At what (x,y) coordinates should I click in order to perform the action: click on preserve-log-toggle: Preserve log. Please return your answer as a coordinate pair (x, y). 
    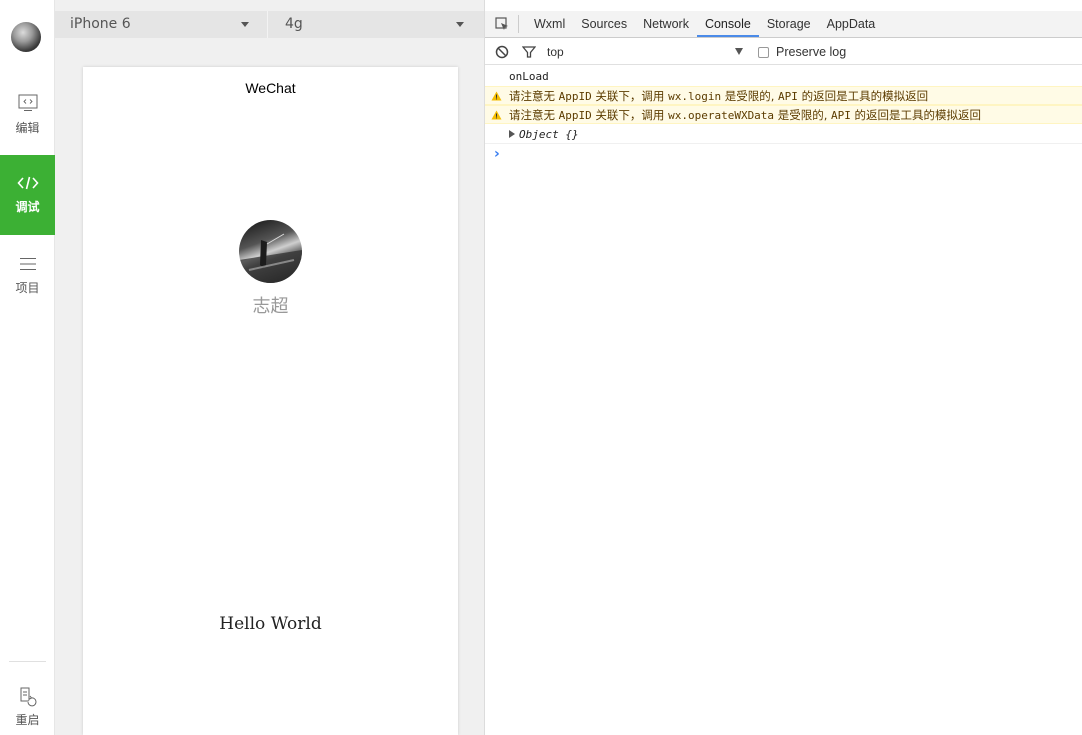
    Looking at the image, I should click on (802, 52).